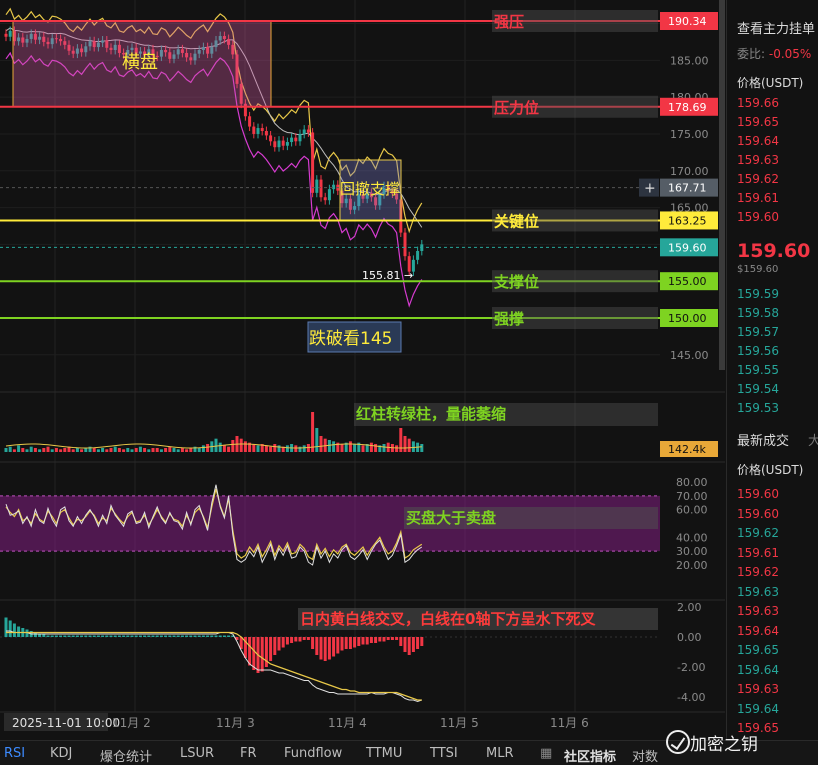 The height and width of the screenshot is (765, 818). Describe the element at coordinates (689, 637) in the screenshot. I see `macd-tick: 0.00` at that location.